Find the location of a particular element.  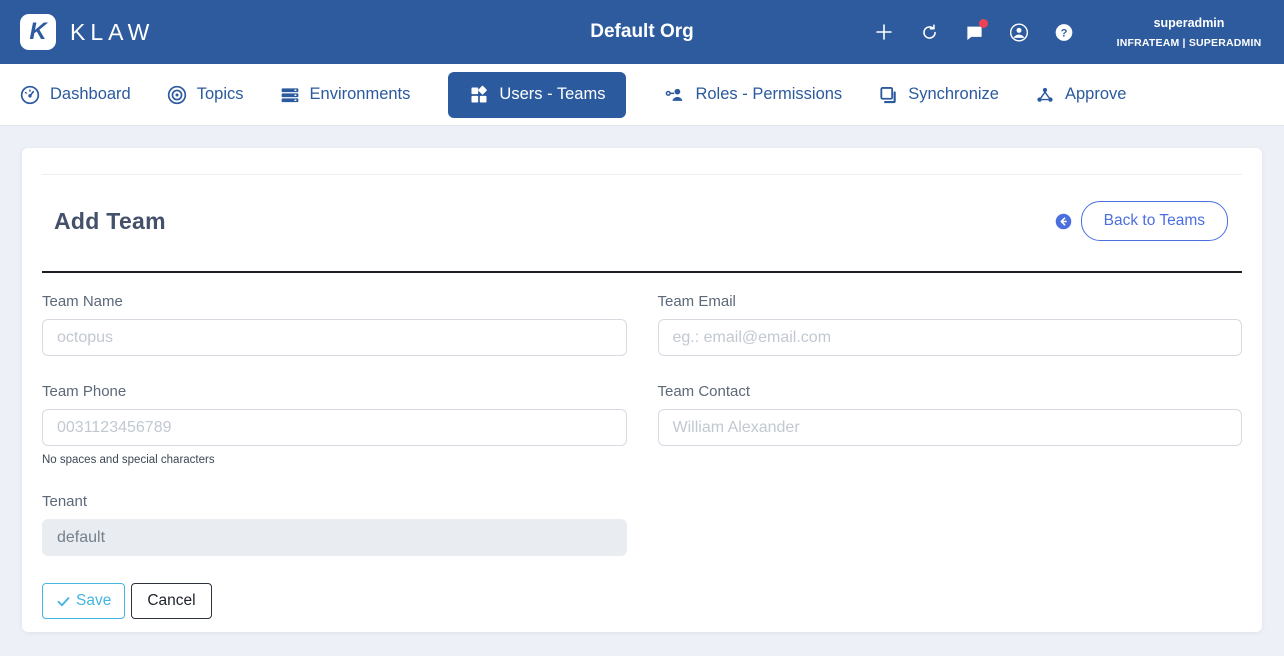

user-name: superadmin is located at coordinates (1189, 22).